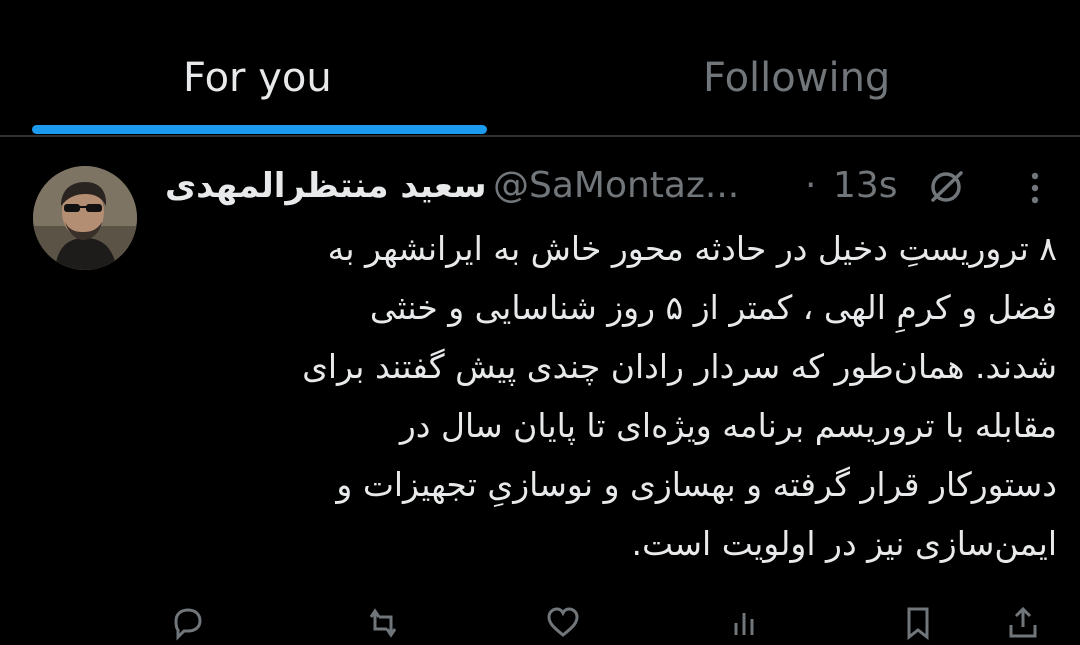  I want to click on tab-following: Following, so click(810, 67).